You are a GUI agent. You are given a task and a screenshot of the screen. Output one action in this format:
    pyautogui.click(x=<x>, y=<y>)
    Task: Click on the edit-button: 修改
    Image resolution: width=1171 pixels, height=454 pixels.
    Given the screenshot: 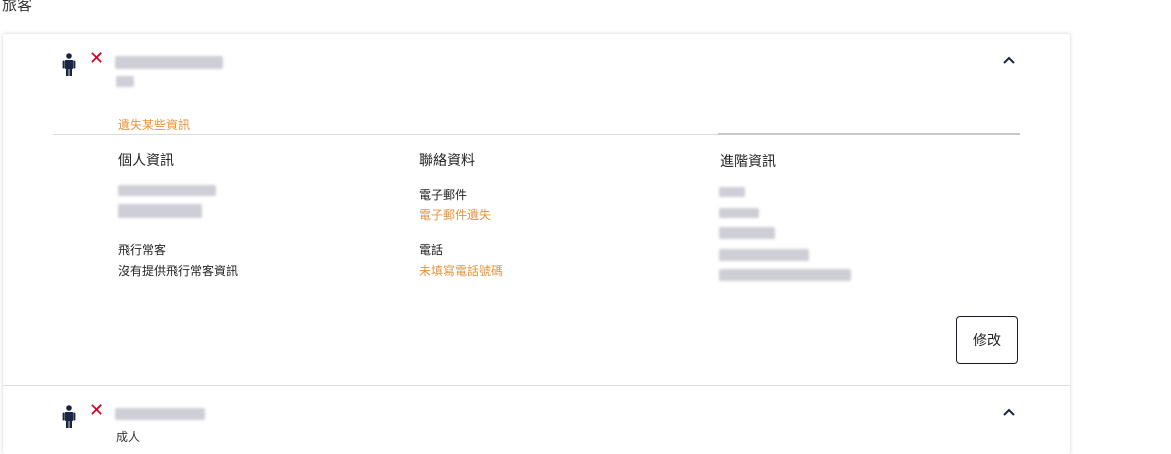 What is the action you would take?
    pyautogui.click(x=987, y=340)
    